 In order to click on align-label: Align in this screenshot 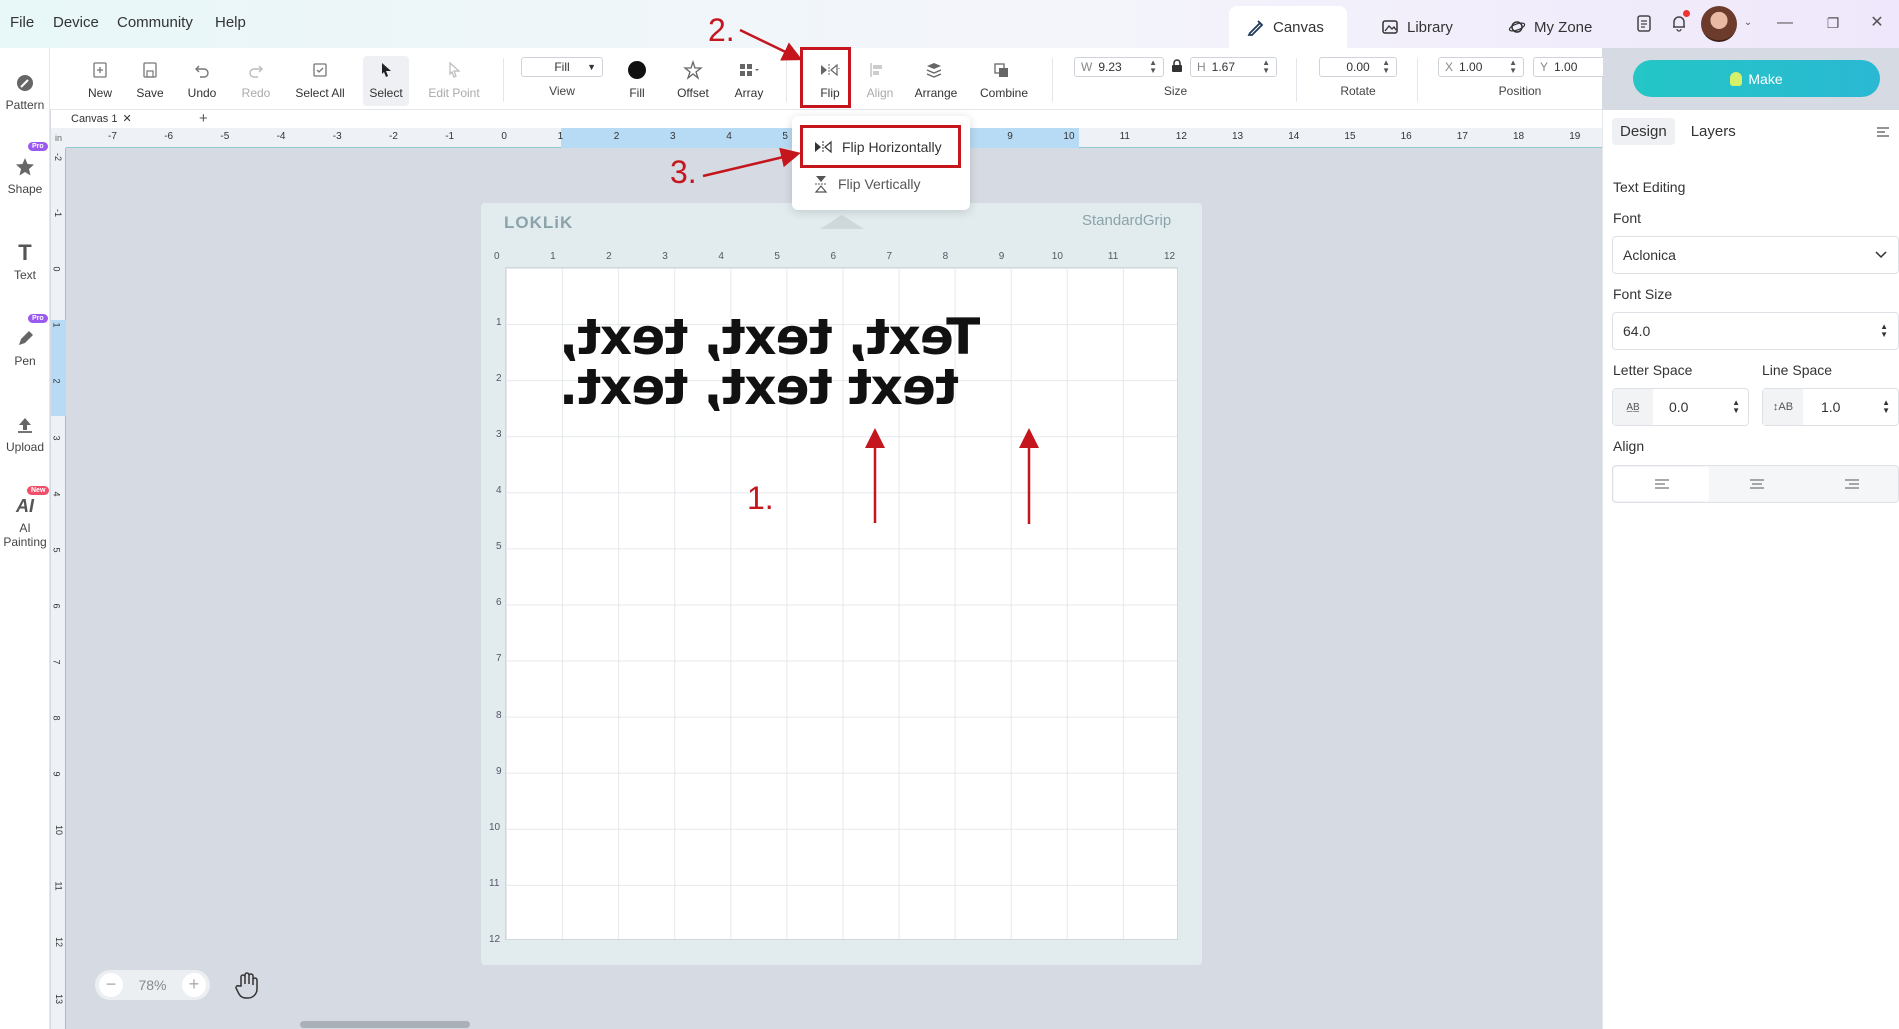, I will do `click(1629, 446)`.